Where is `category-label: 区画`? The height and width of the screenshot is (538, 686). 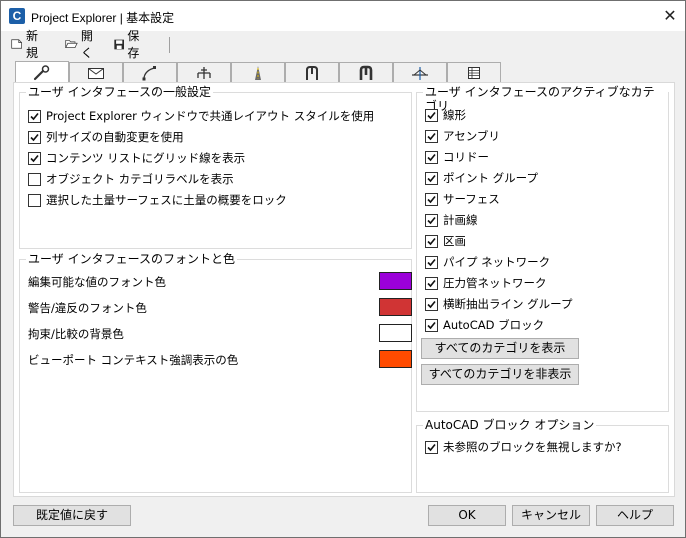
category-label: 区画 is located at coordinates (454, 241).